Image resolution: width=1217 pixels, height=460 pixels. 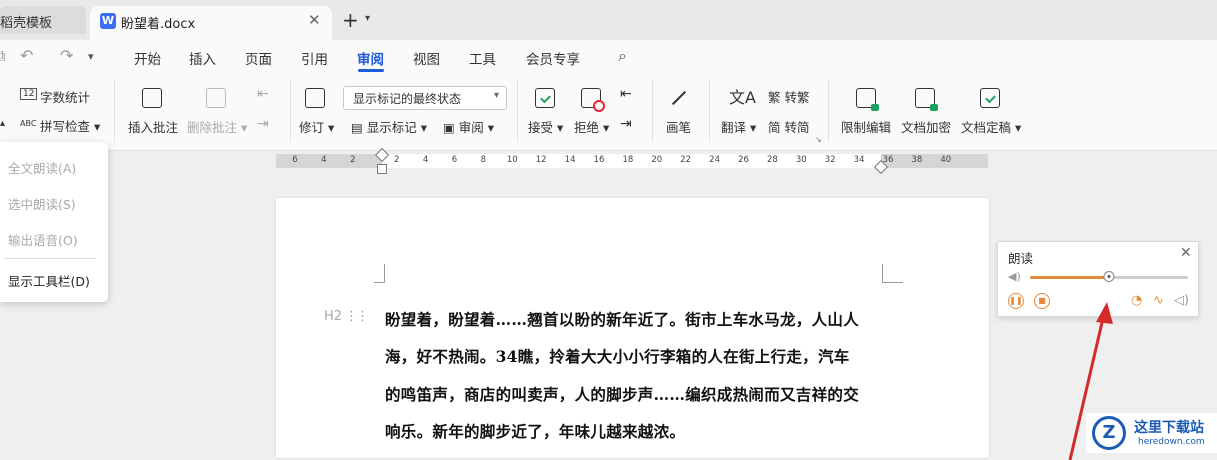 I want to click on ruler-tick-label: 14, so click(x=570, y=160).